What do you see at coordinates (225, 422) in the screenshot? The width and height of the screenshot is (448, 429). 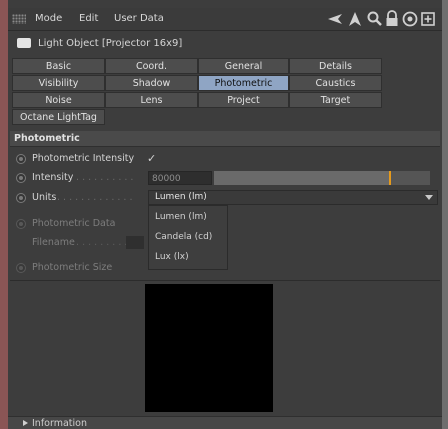 I see `information-section: Information` at bounding box center [225, 422].